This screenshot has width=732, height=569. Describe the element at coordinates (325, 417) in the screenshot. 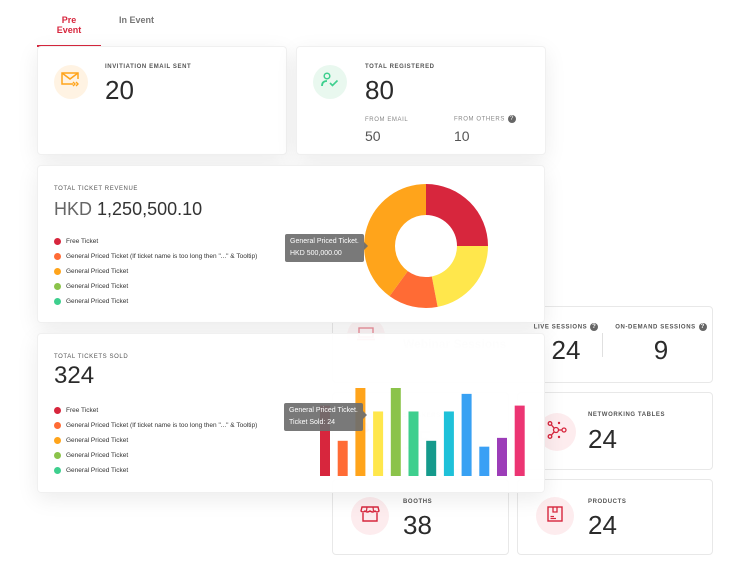

I see `bar-tooltip: General Priced Ticket. Ticket Sold: 24` at that location.